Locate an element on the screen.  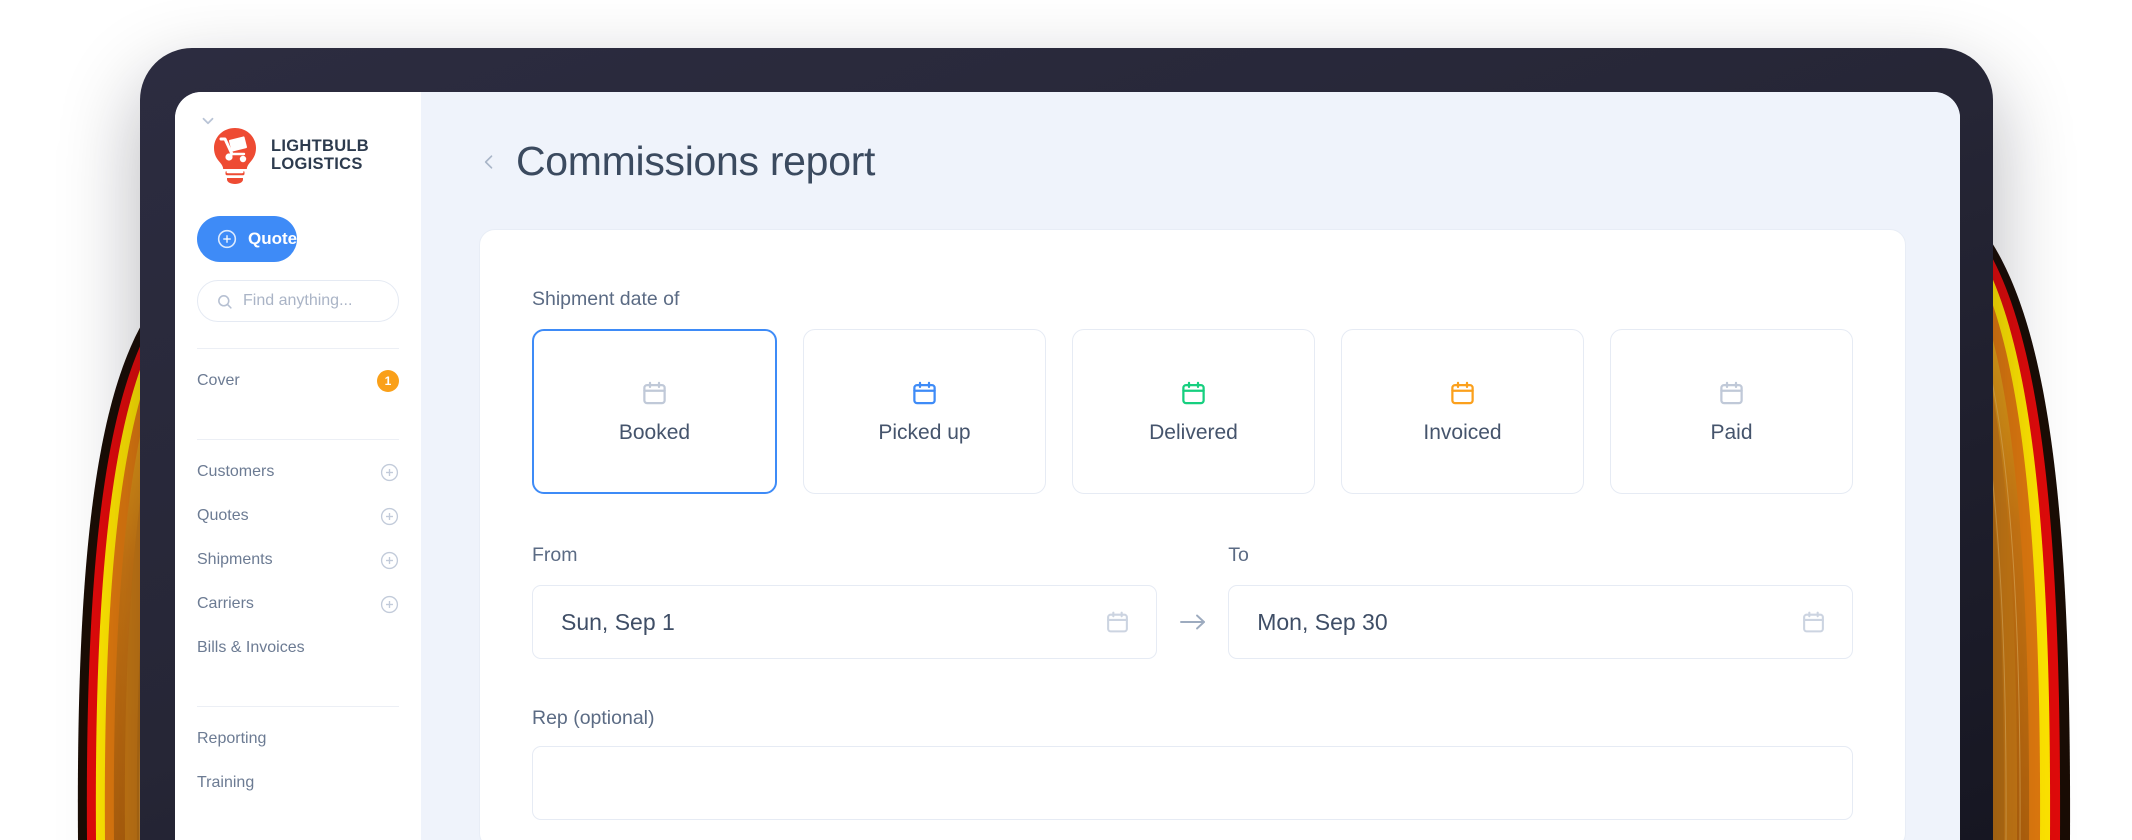
page-header: Commissions report is located at coordinates (1192, 161).